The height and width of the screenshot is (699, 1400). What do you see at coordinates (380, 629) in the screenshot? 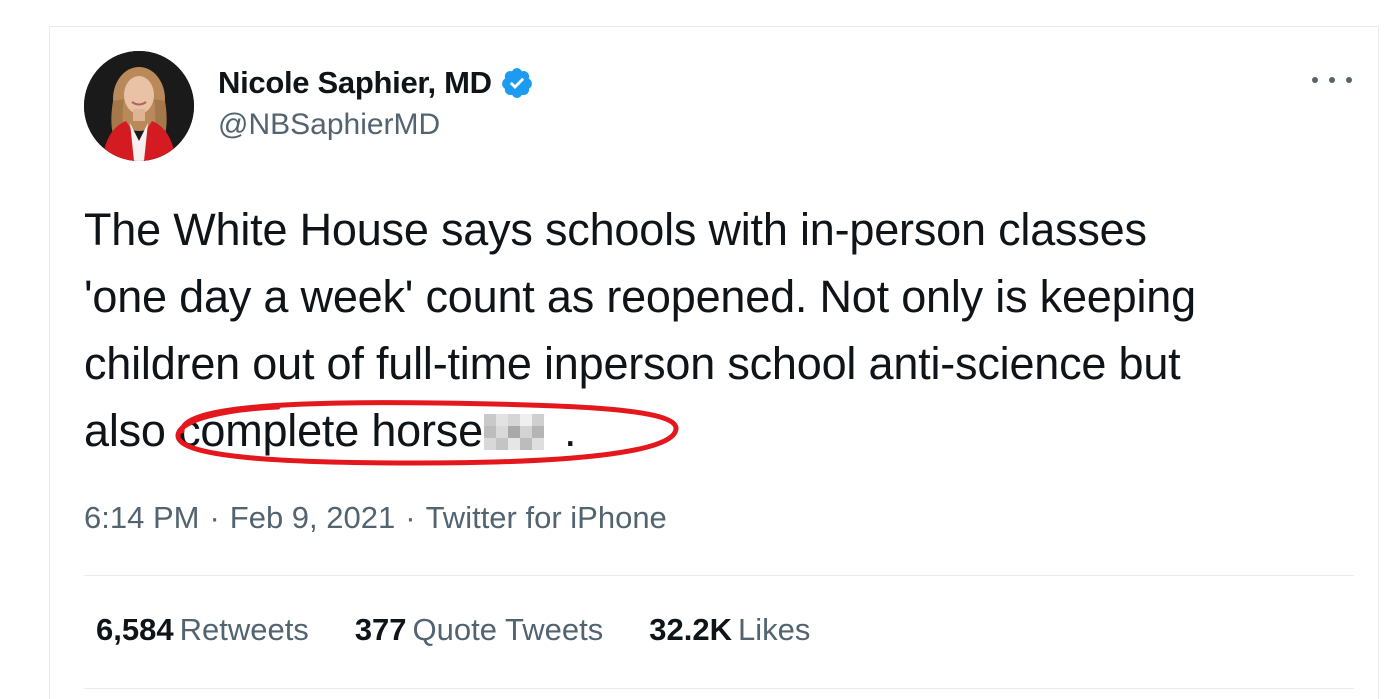
I see `quote-tweets-count: 377` at bounding box center [380, 629].